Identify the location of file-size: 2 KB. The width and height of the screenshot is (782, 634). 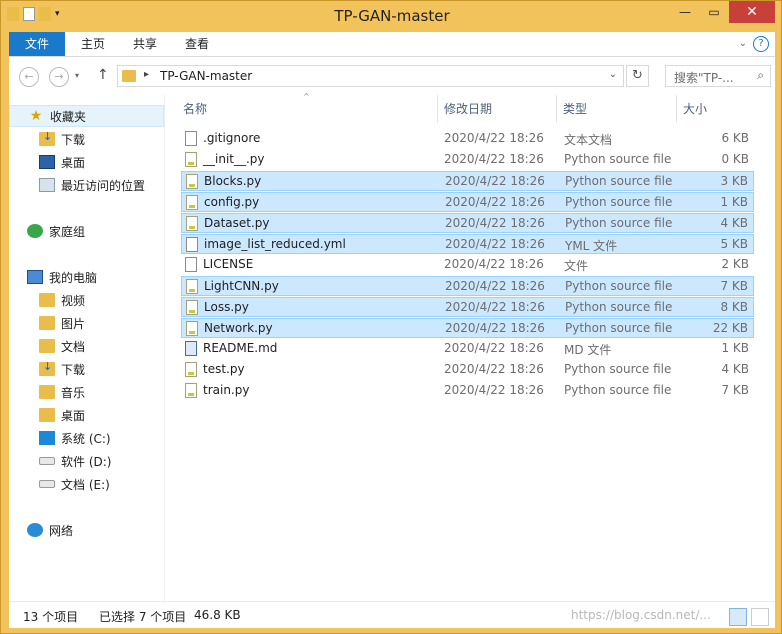
(735, 264).